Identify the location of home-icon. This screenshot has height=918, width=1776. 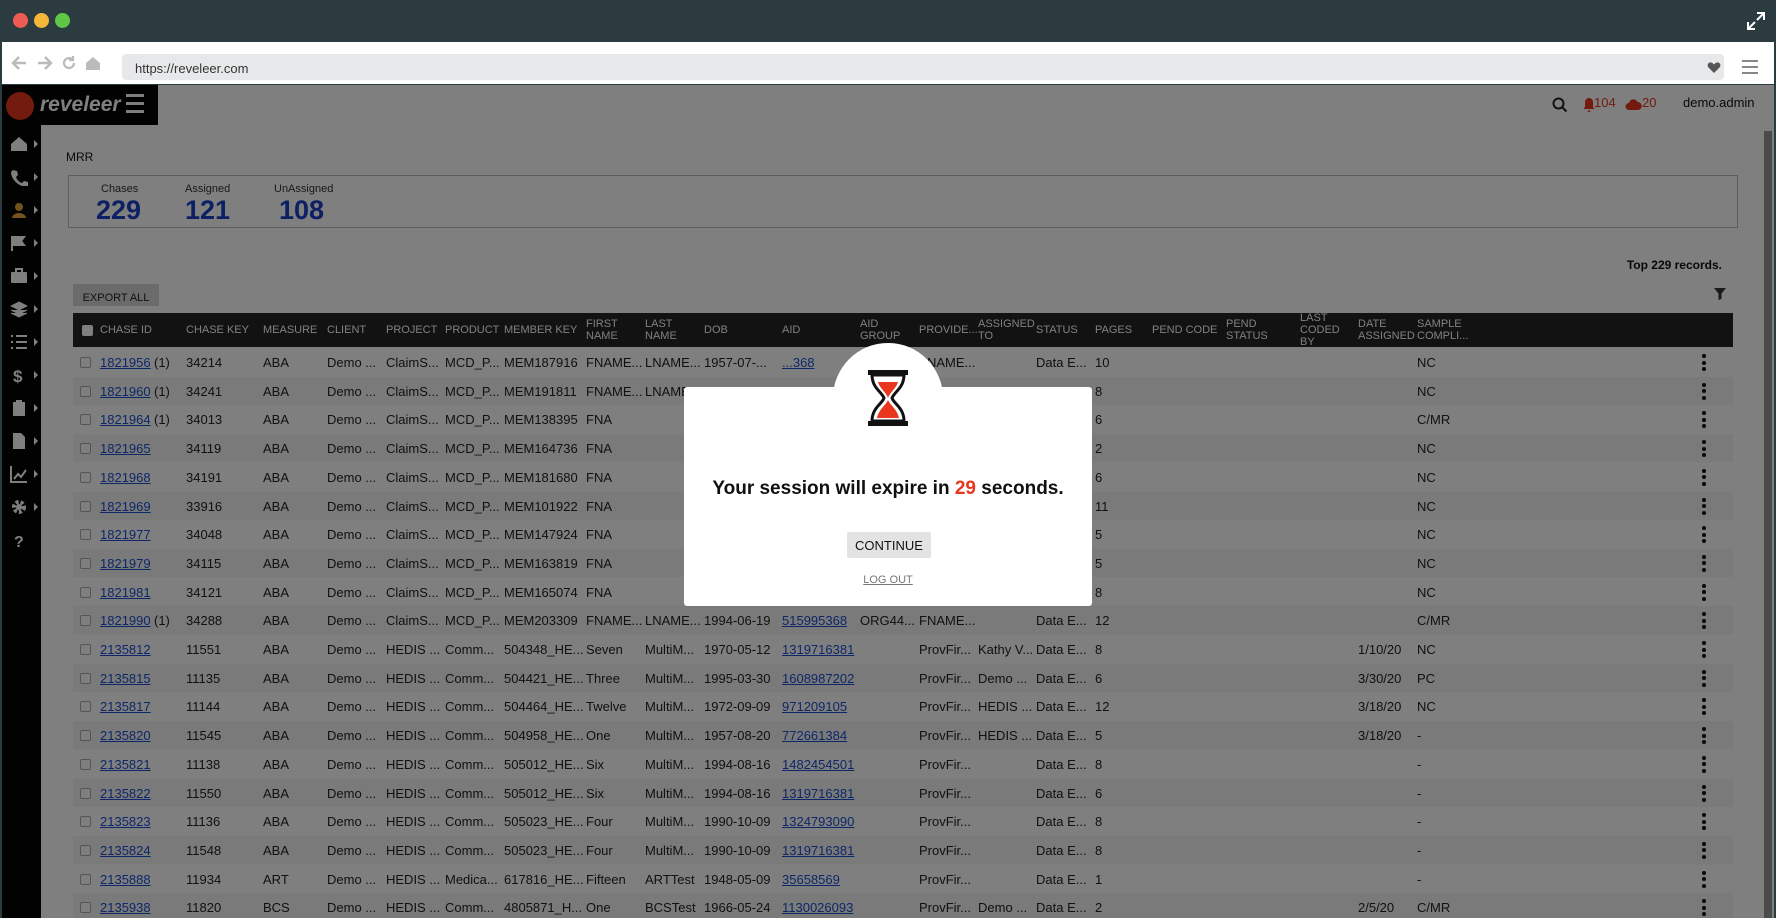
(93, 63).